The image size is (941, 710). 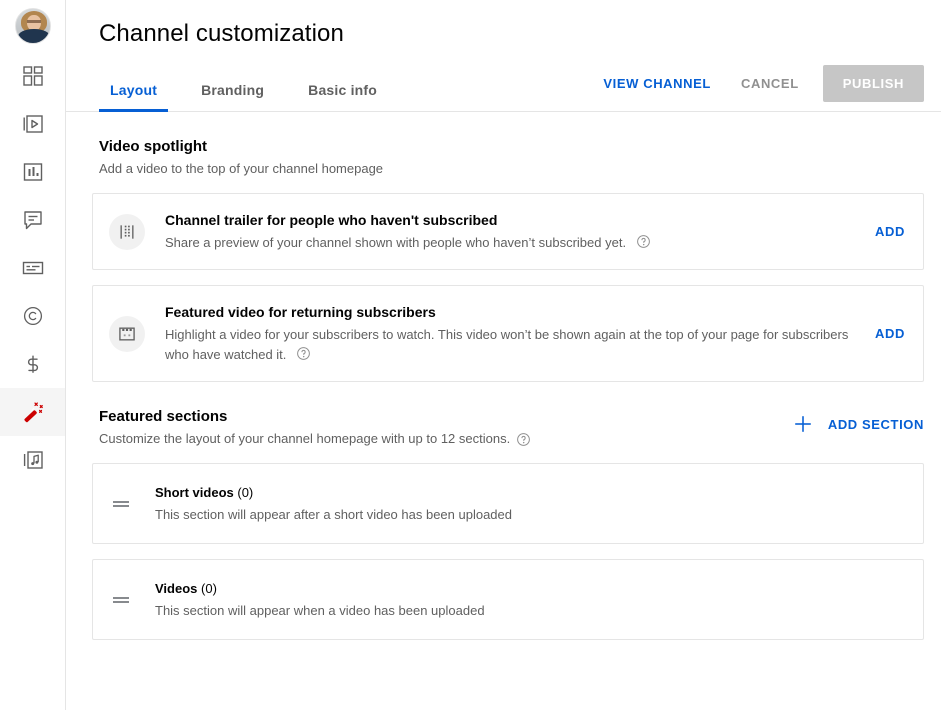 I want to click on copyright-icon, so click(x=32, y=316).